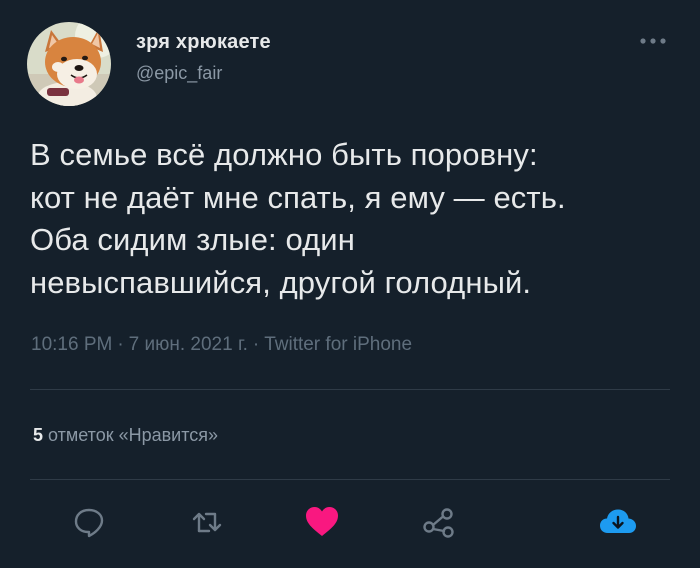 Image resolution: width=700 pixels, height=568 pixels. I want to click on likes-count: 5, so click(38, 435).